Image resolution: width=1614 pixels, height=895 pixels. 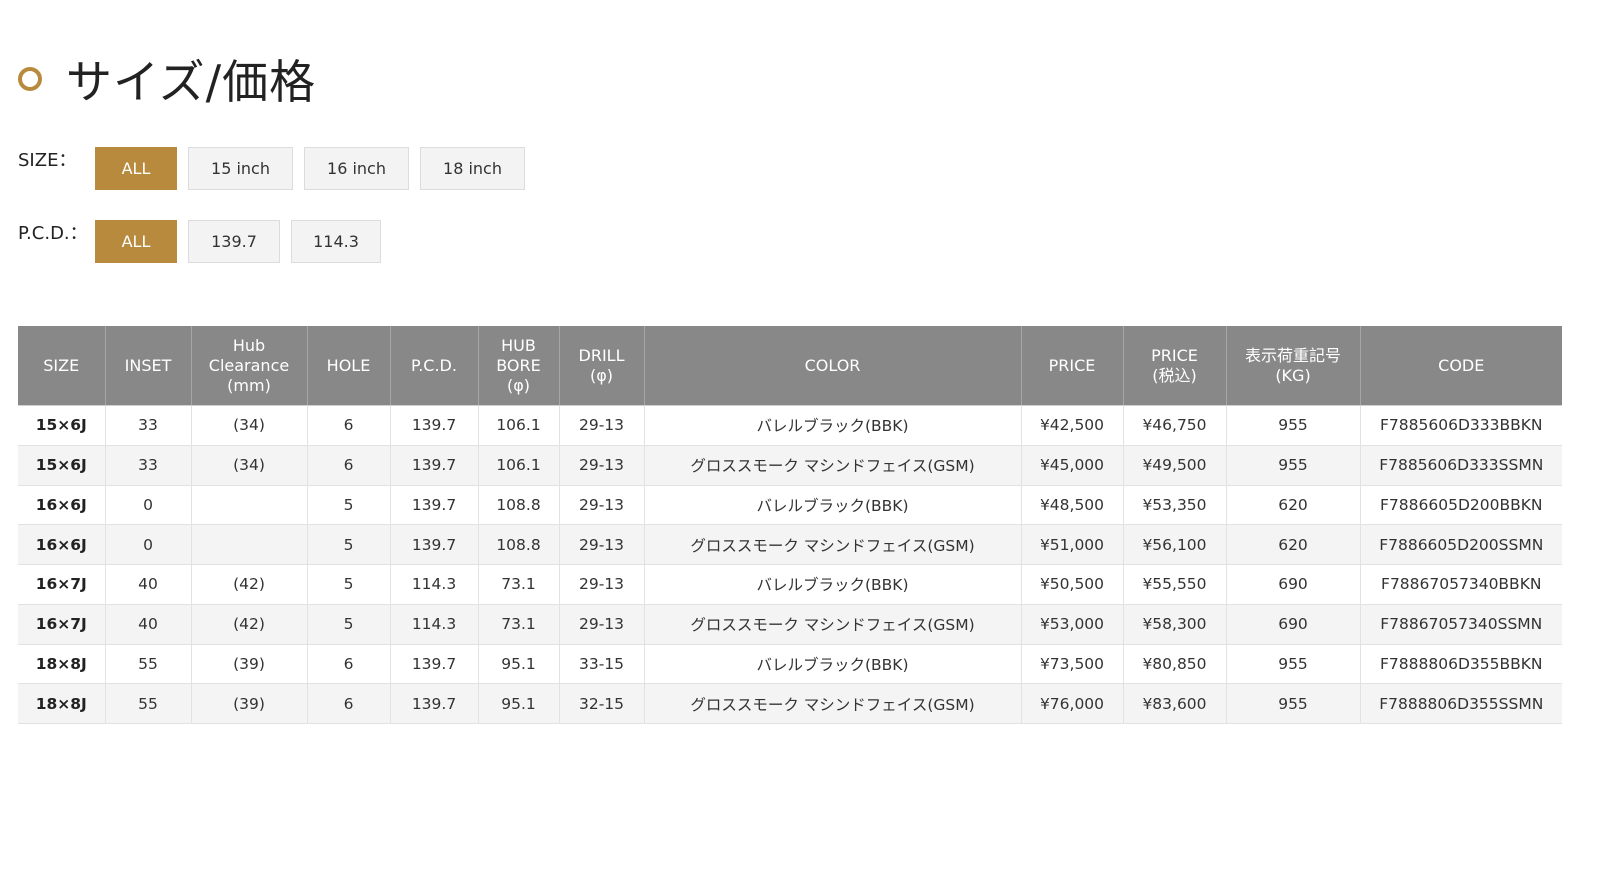 What do you see at coordinates (1175, 366) in the screenshot?
I see `column-header-price-tax-incl: PRICE (税込)` at bounding box center [1175, 366].